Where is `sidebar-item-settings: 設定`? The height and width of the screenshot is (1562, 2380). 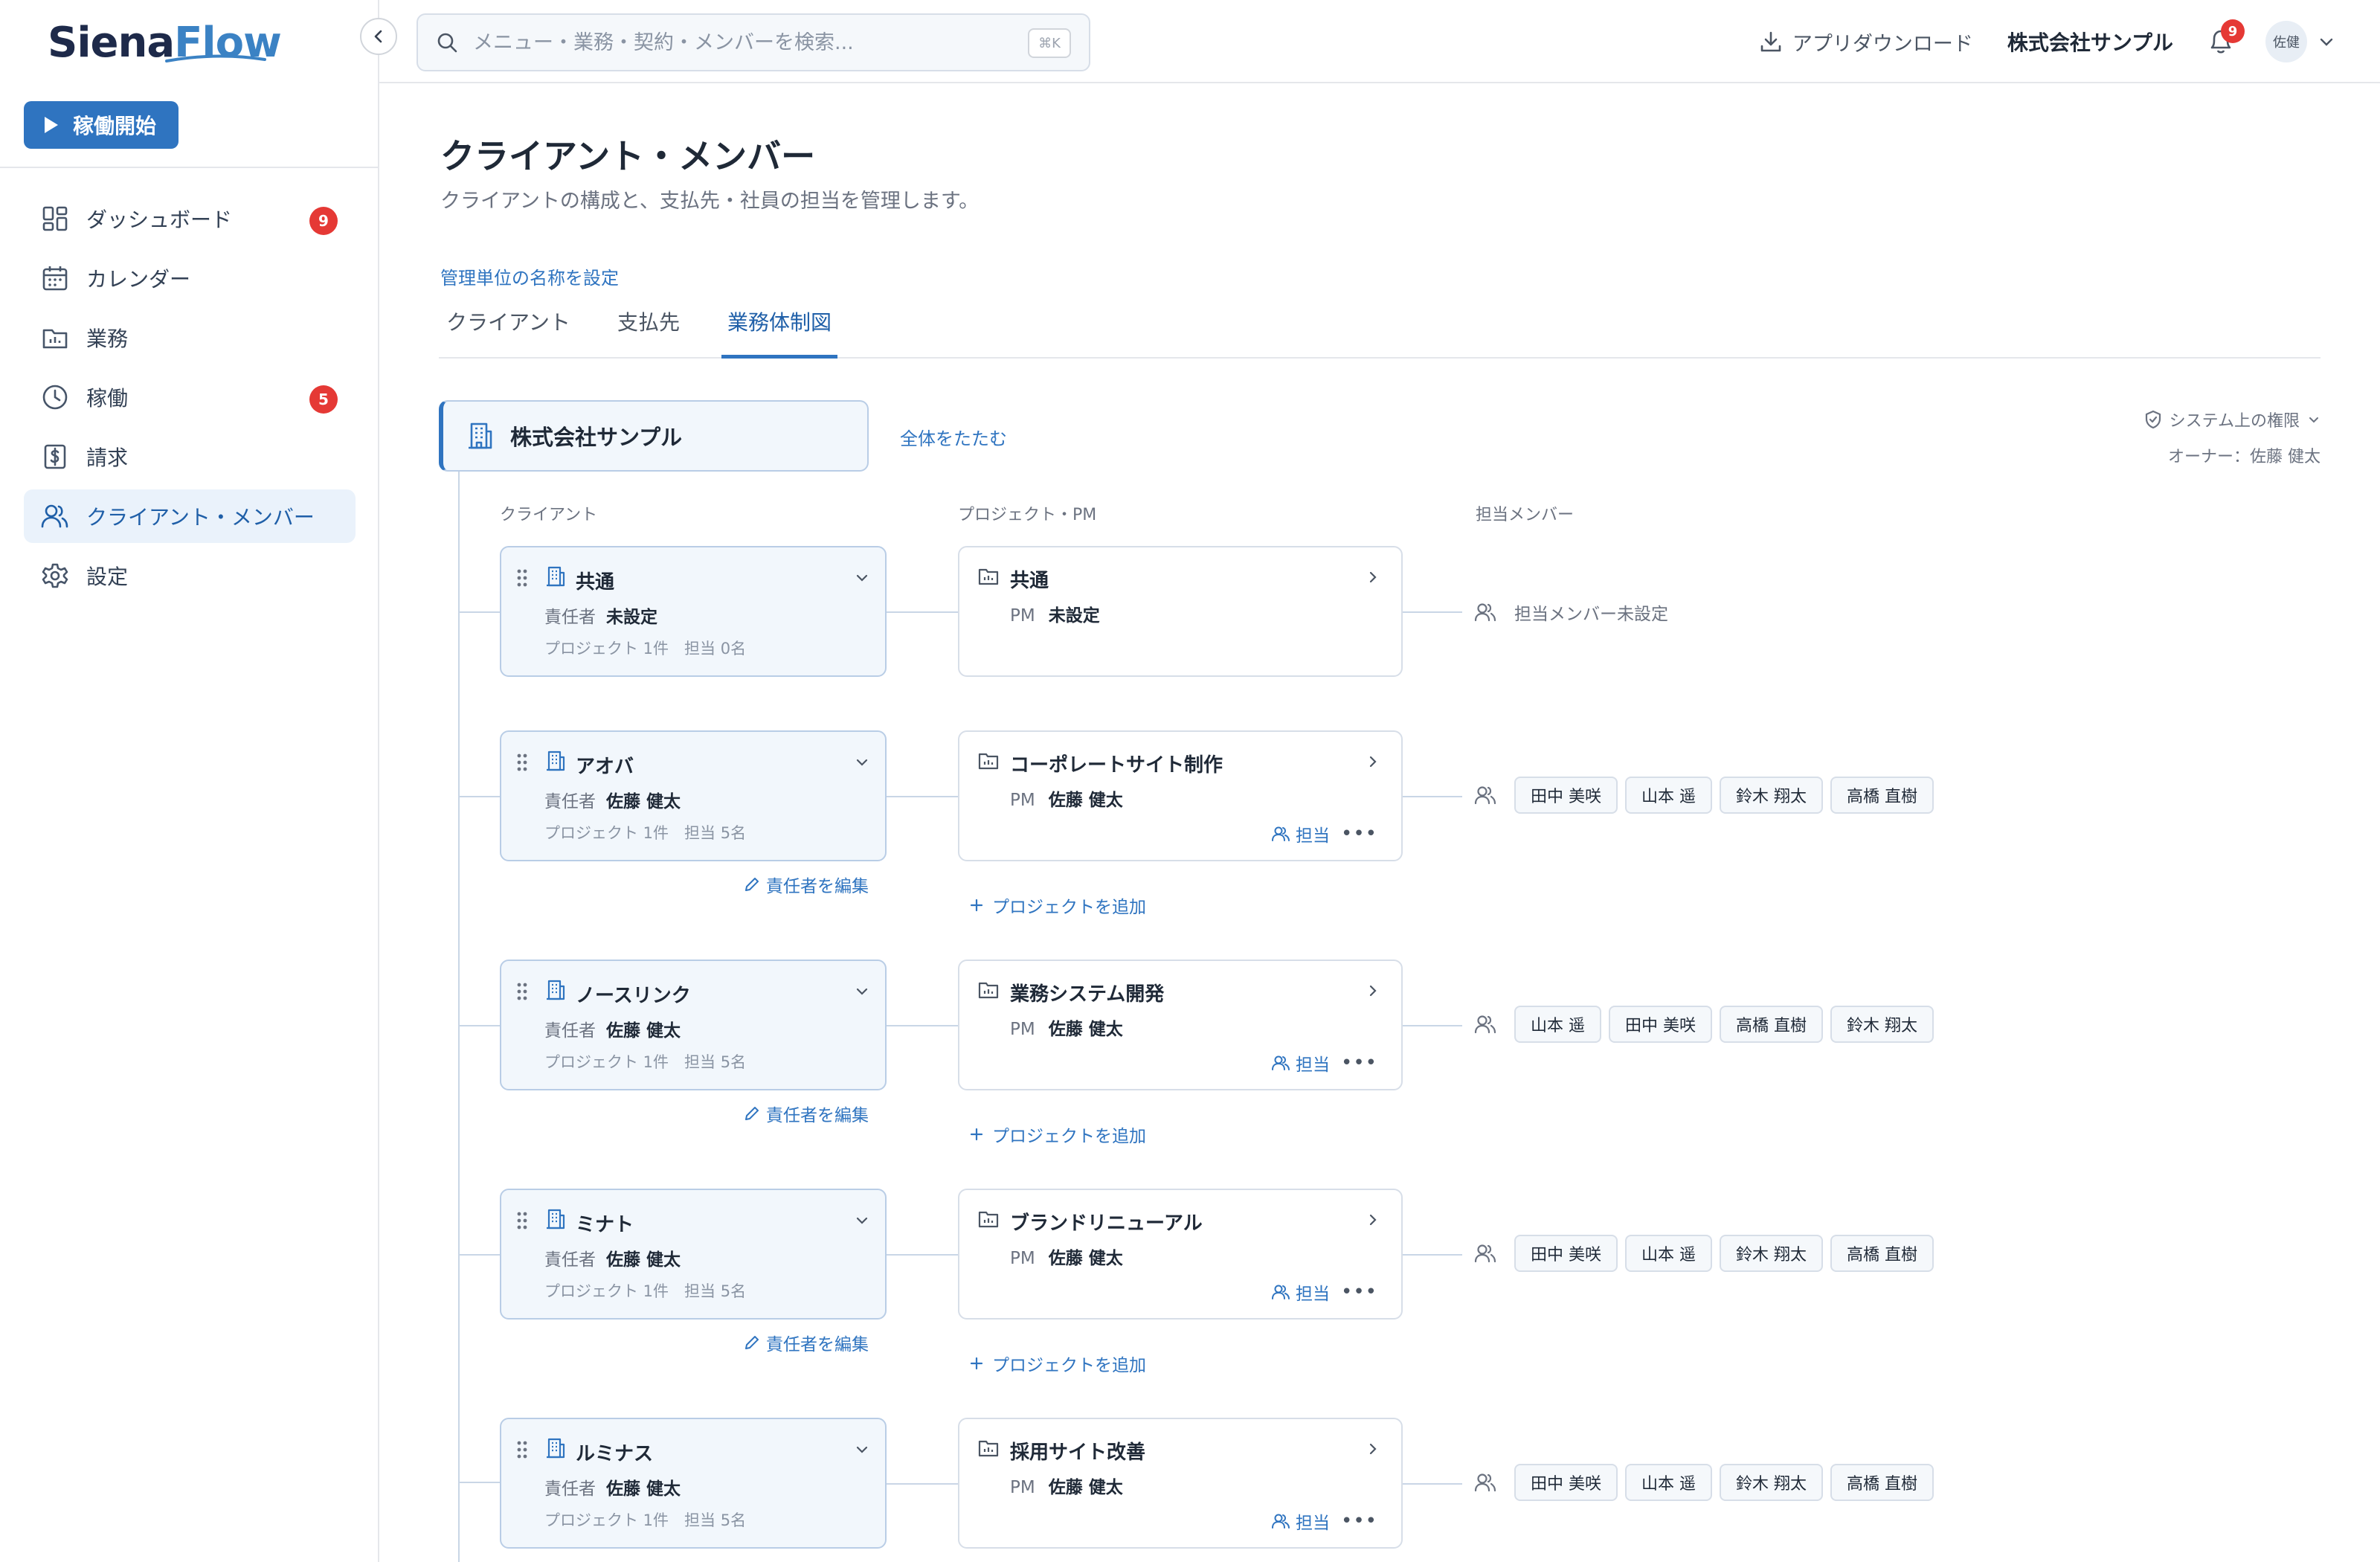
sidebar-item-settings: 設定 is located at coordinates (190, 575).